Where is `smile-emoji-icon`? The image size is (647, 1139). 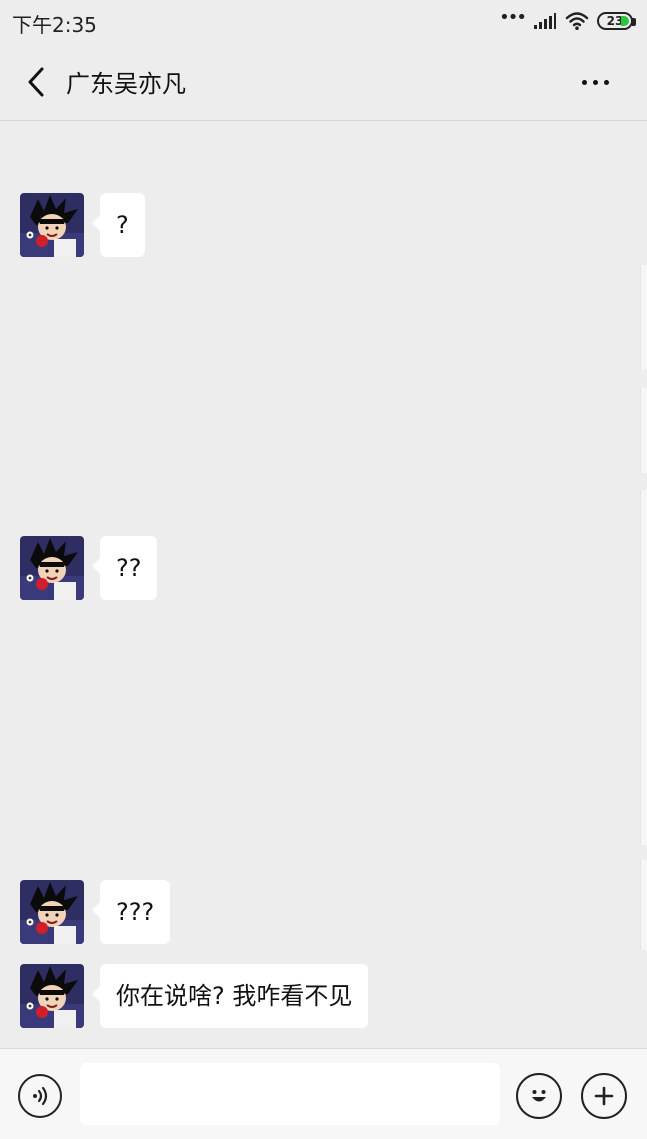
smile-emoji-icon is located at coordinates (539, 1096).